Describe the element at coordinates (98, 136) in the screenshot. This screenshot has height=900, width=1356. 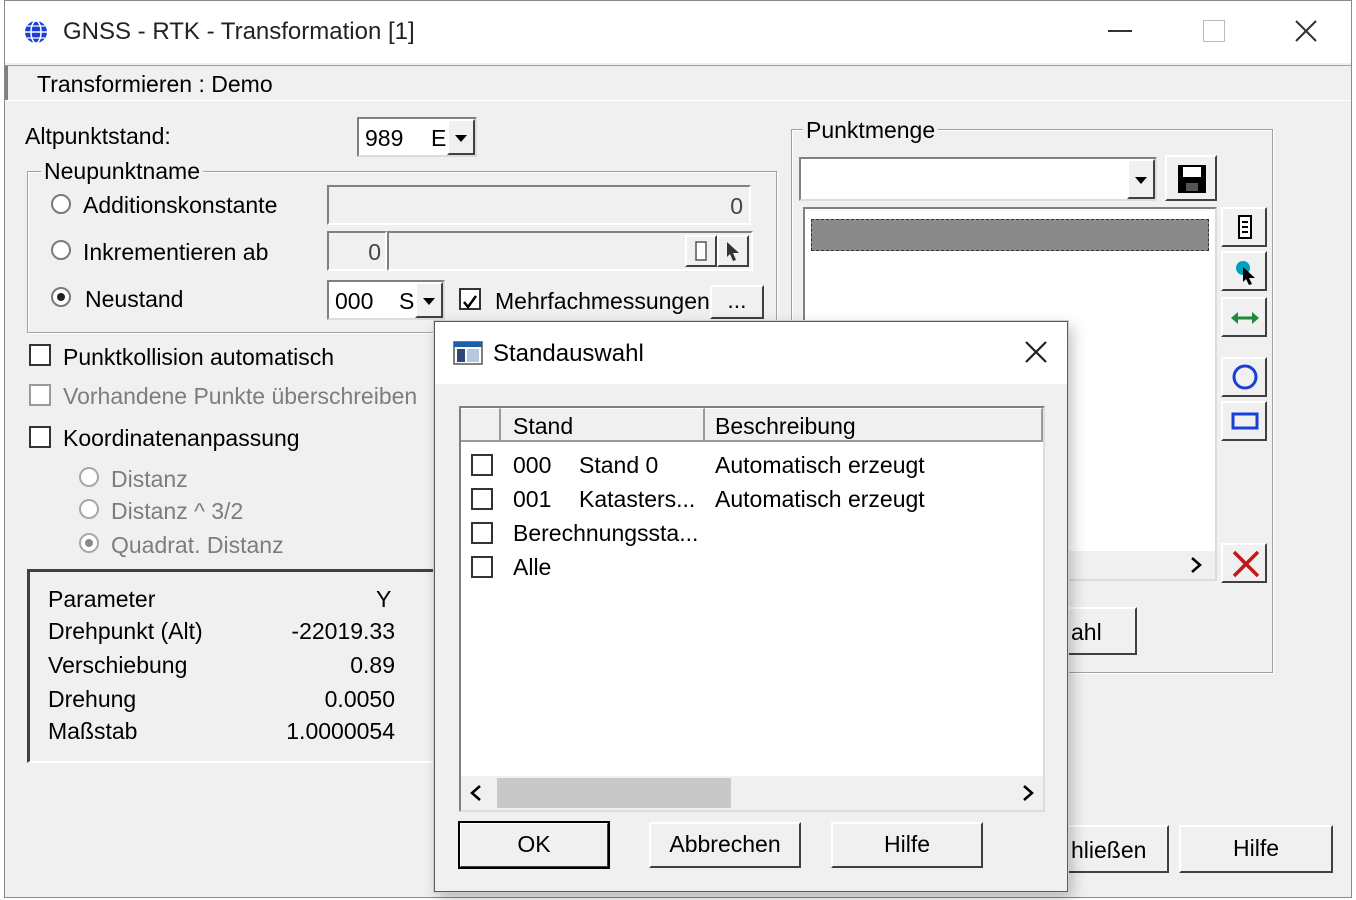
I see `altpunktstand-label: Altpunktstand:` at that location.